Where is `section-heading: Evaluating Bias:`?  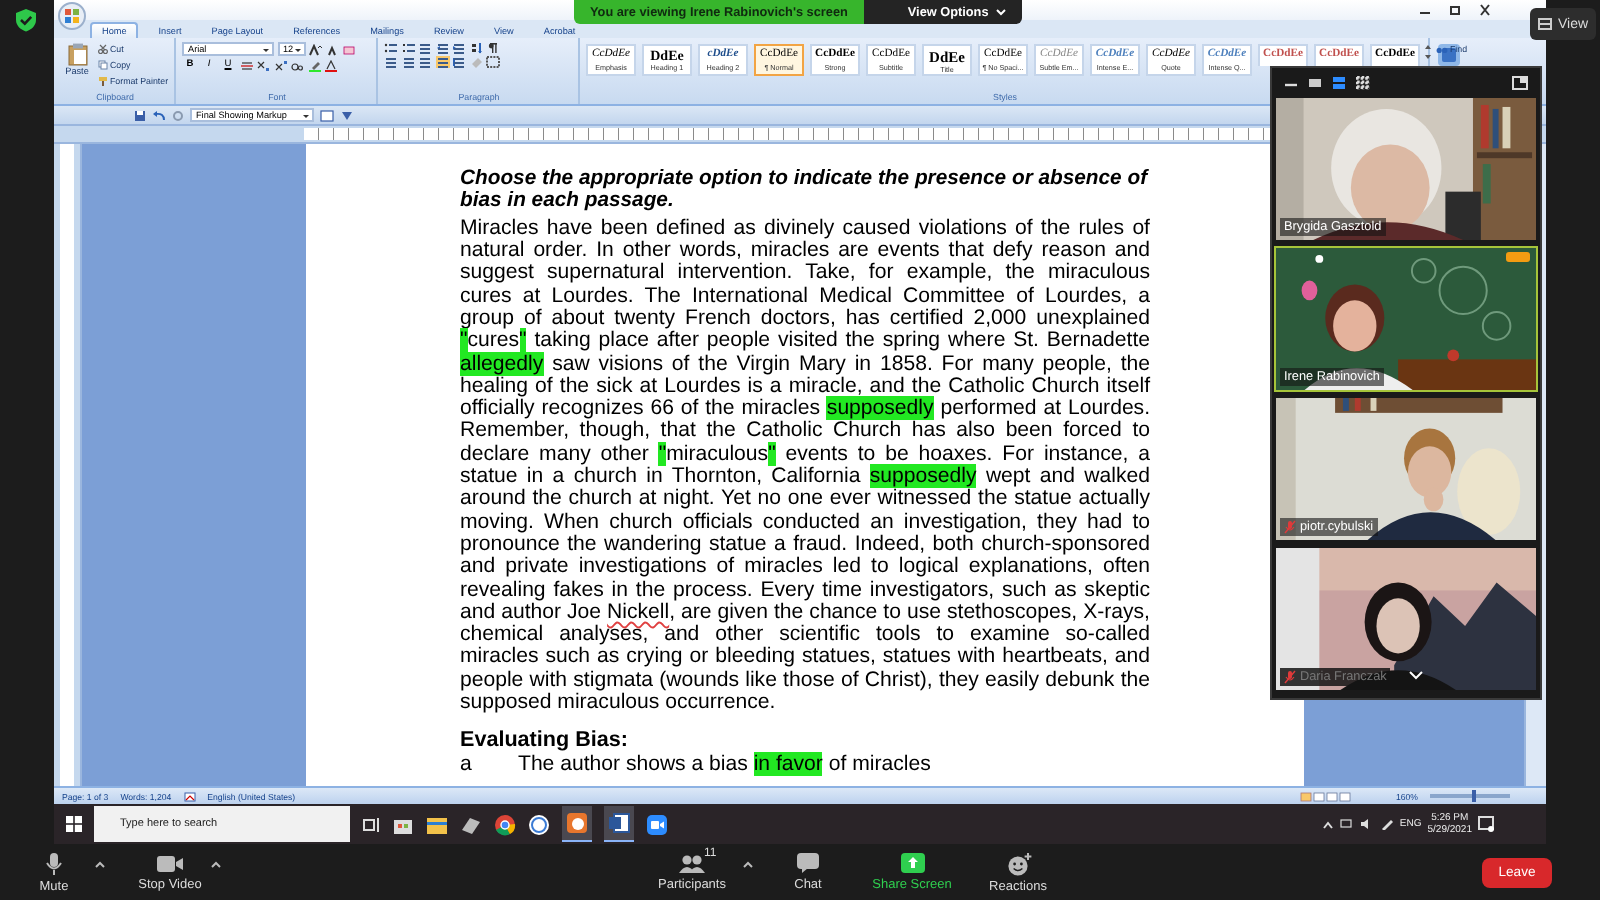
section-heading: Evaluating Bias: is located at coordinates (545, 740).